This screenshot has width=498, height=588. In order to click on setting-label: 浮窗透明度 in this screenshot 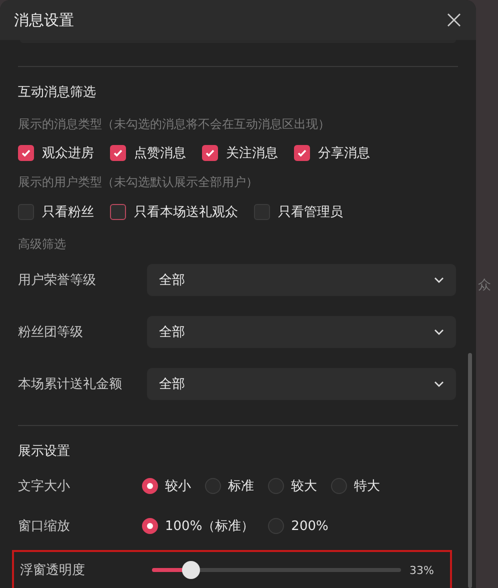, I will do `click(53, 570)`.